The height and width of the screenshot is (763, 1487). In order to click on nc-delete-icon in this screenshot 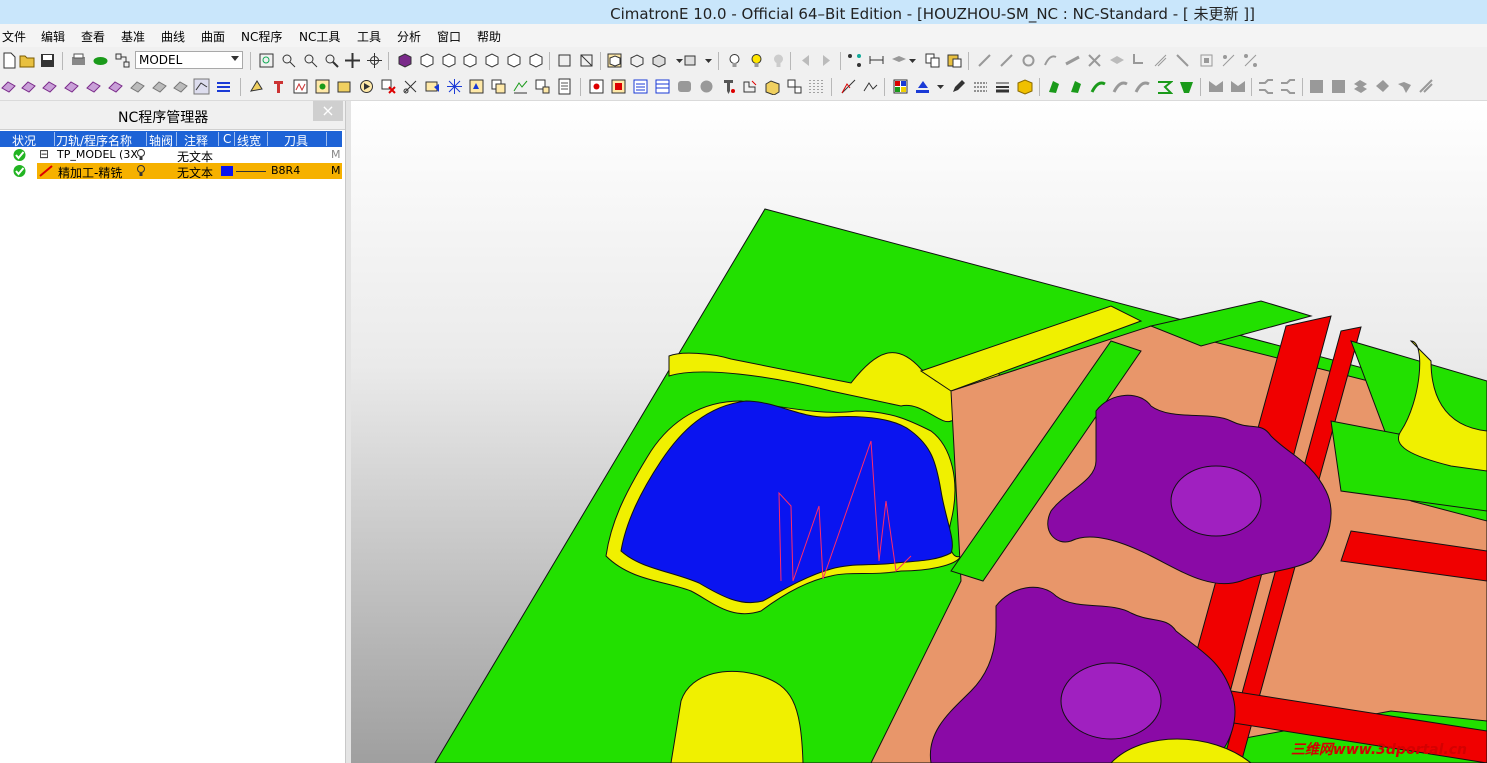, I will do `click(388, 86)`.